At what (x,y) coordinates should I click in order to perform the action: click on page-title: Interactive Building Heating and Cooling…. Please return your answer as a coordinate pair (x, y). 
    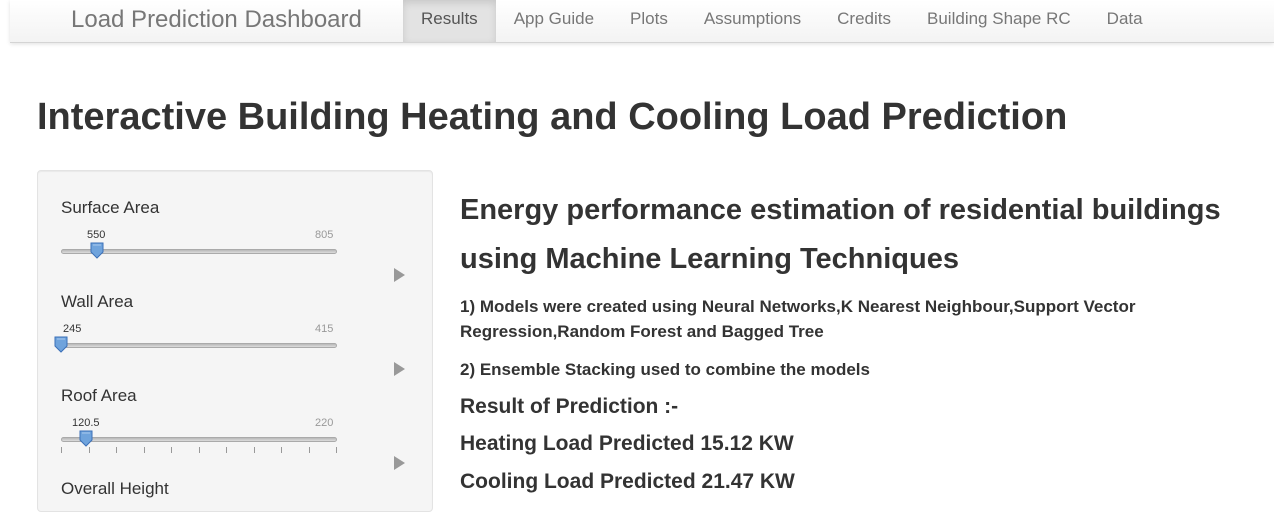
    Looking at the image, I should click on (552, 117).